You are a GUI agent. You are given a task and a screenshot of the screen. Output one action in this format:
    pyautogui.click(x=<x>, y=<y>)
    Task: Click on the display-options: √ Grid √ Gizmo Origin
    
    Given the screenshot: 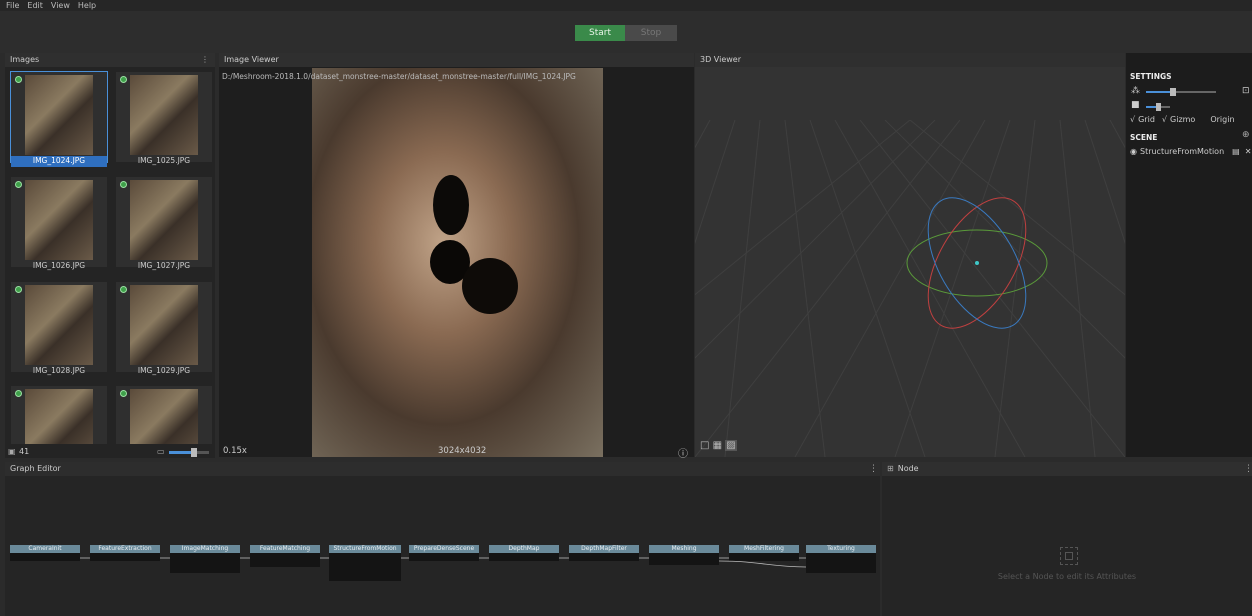 What is the action you would take?
    pyautogui.click(x=1182, y=119)
    